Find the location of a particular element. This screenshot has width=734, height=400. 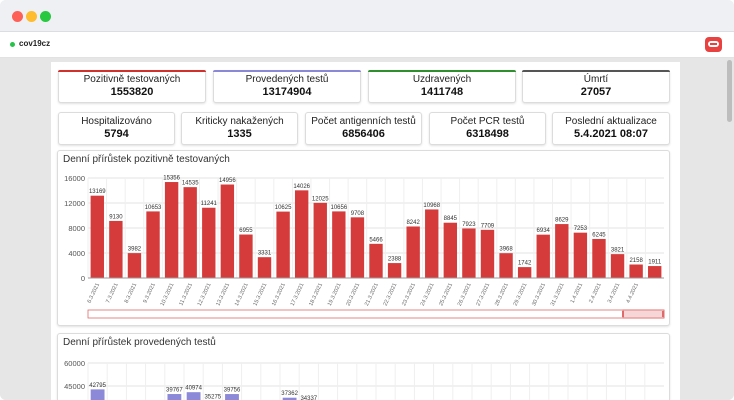

app-header: cov19cz is located at coordinates (367, 45).